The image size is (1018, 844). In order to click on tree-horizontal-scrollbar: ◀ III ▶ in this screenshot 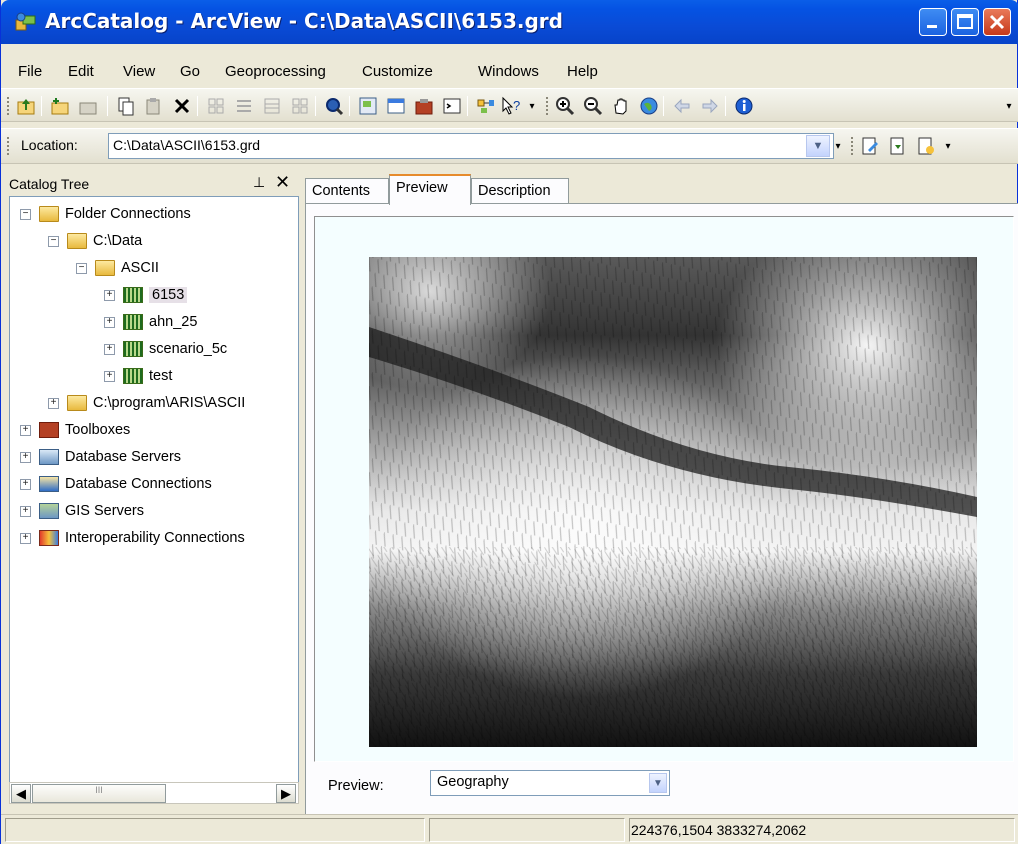, I will do `click(154, 793)`.